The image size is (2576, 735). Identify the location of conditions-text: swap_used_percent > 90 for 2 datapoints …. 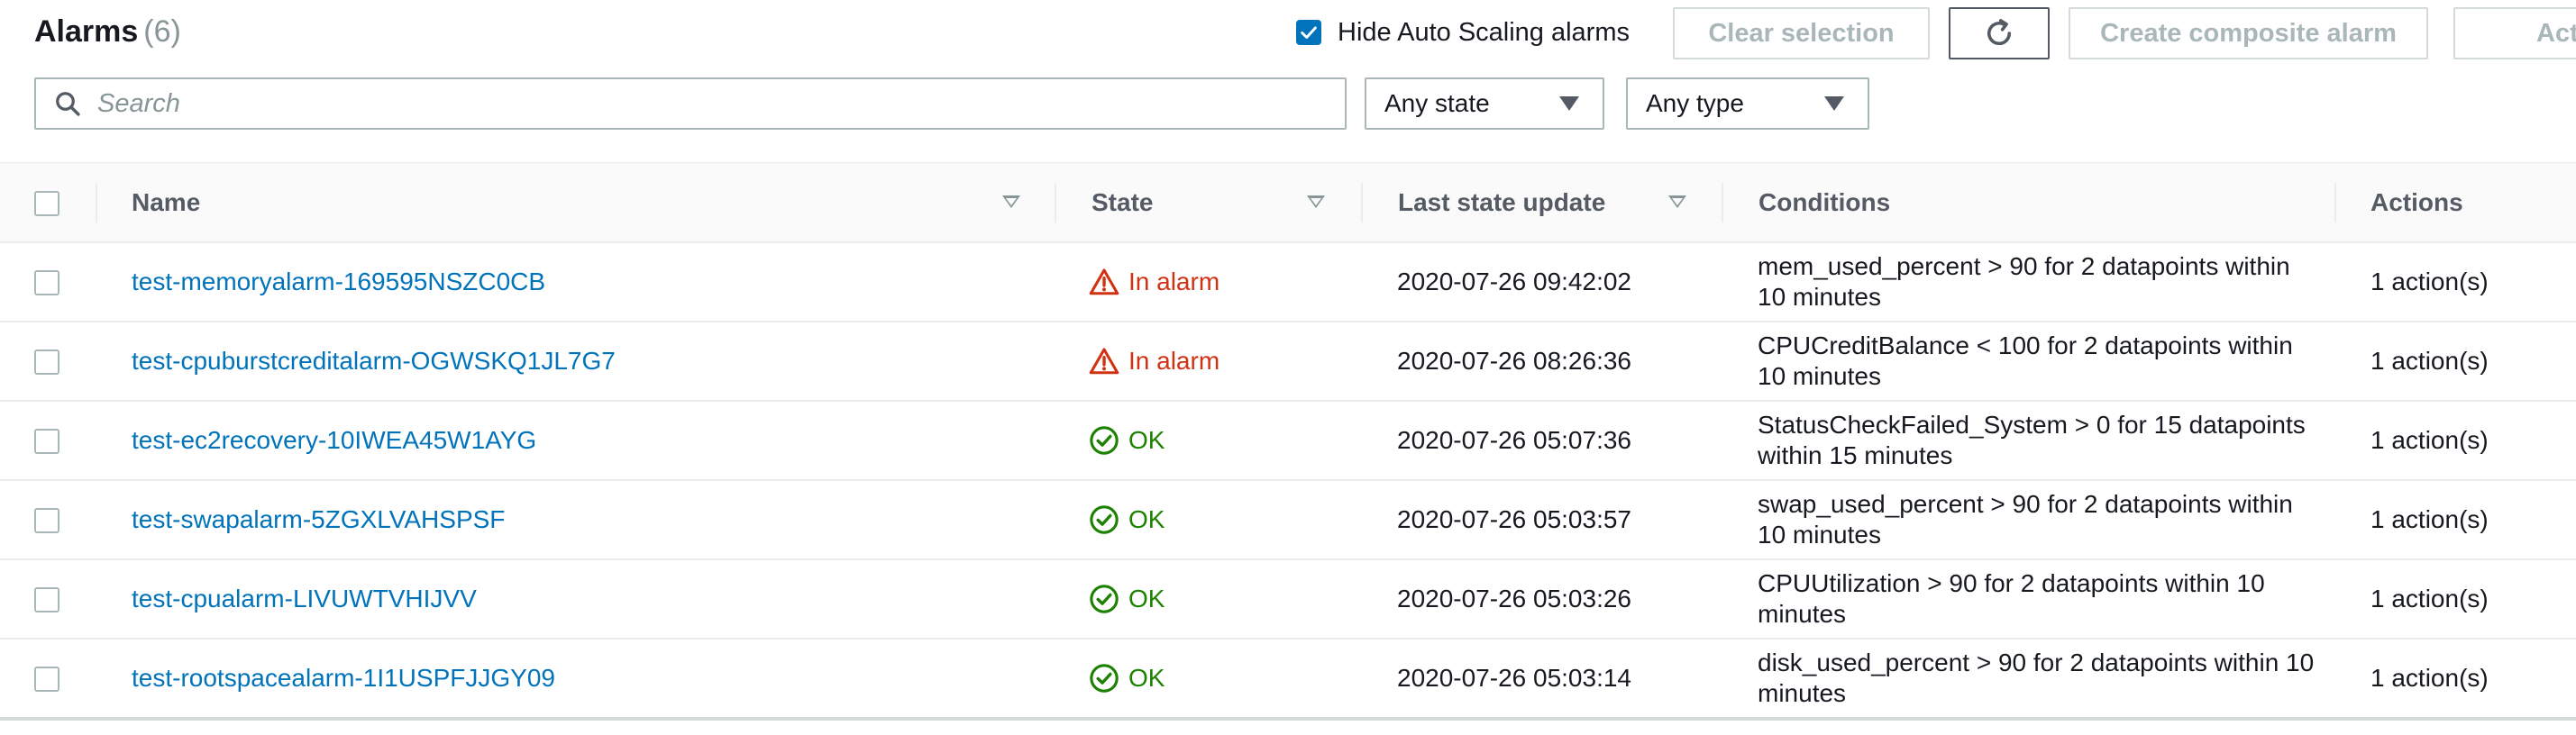
(2025, 519).